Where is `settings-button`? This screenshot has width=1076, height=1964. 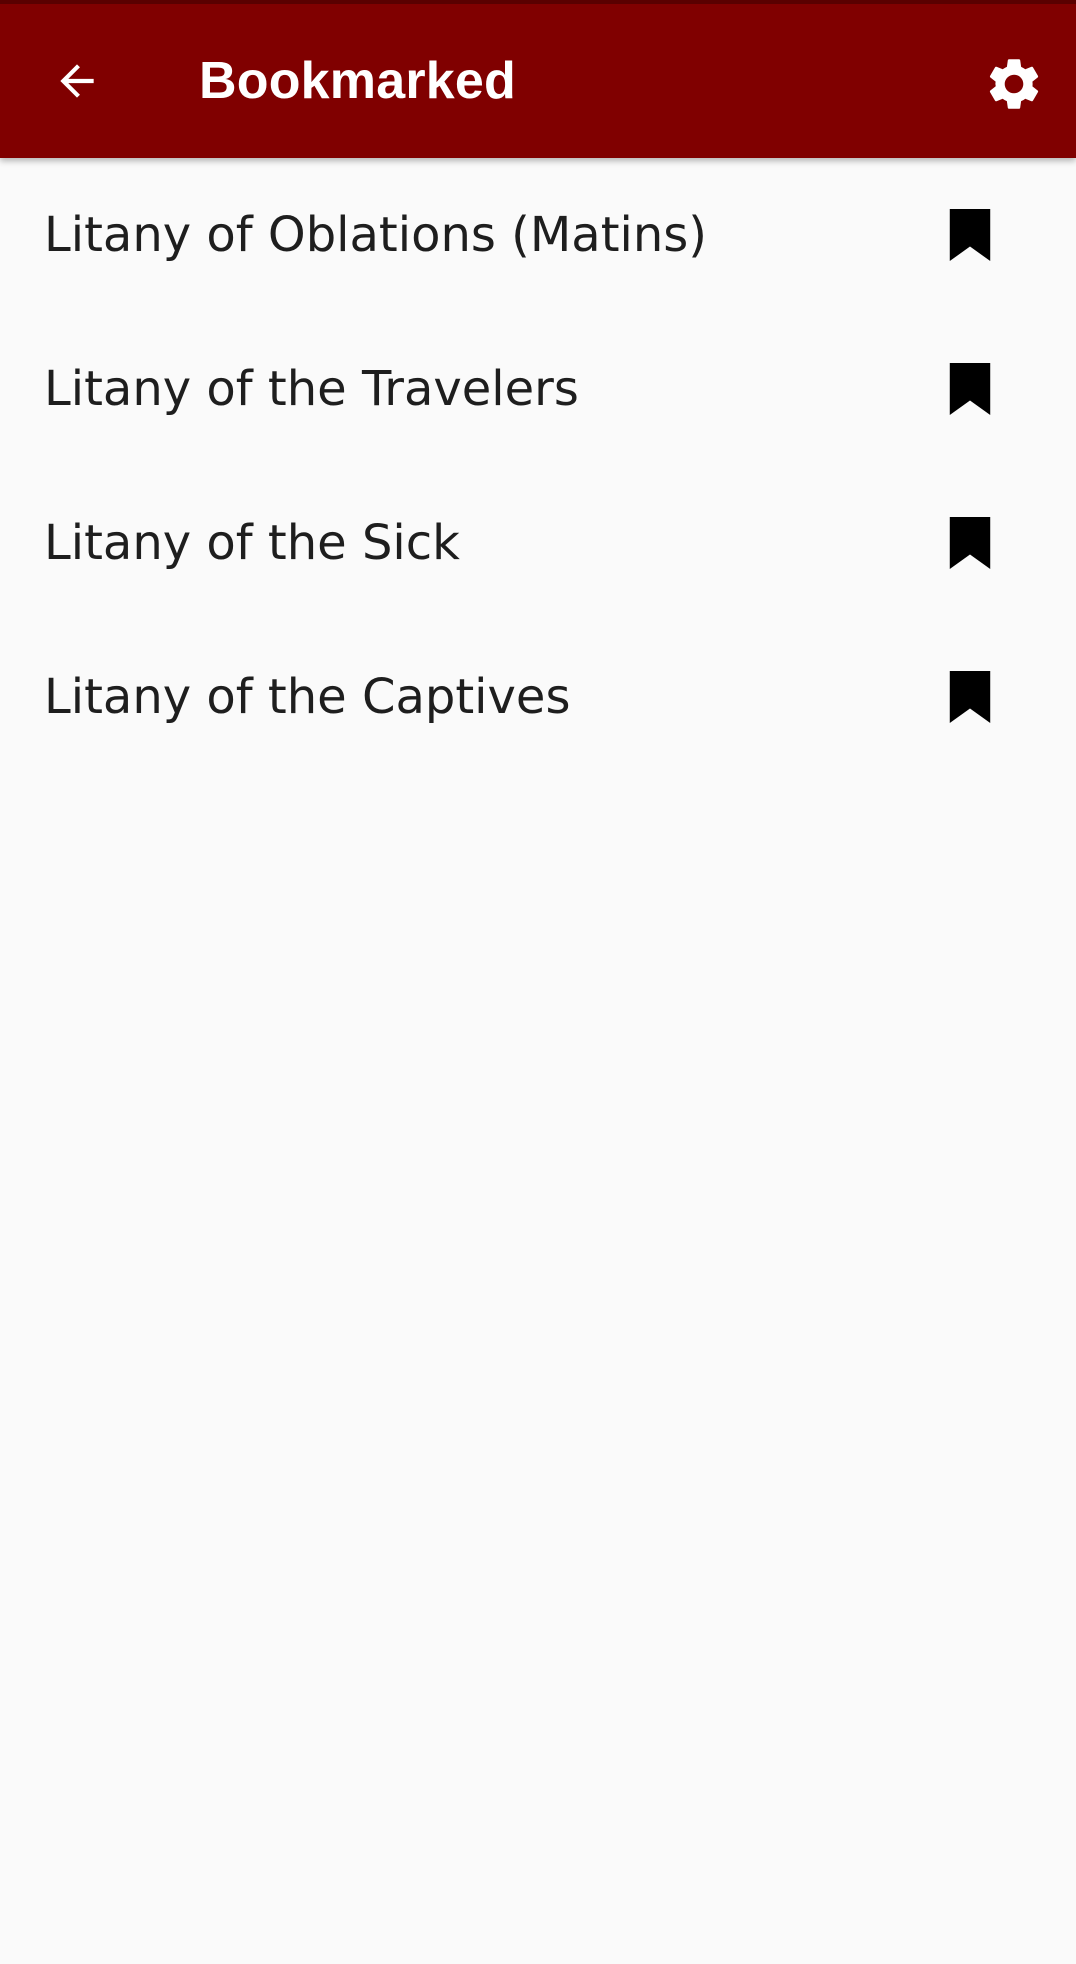 settings-button is located at coordinates (1014, 84).